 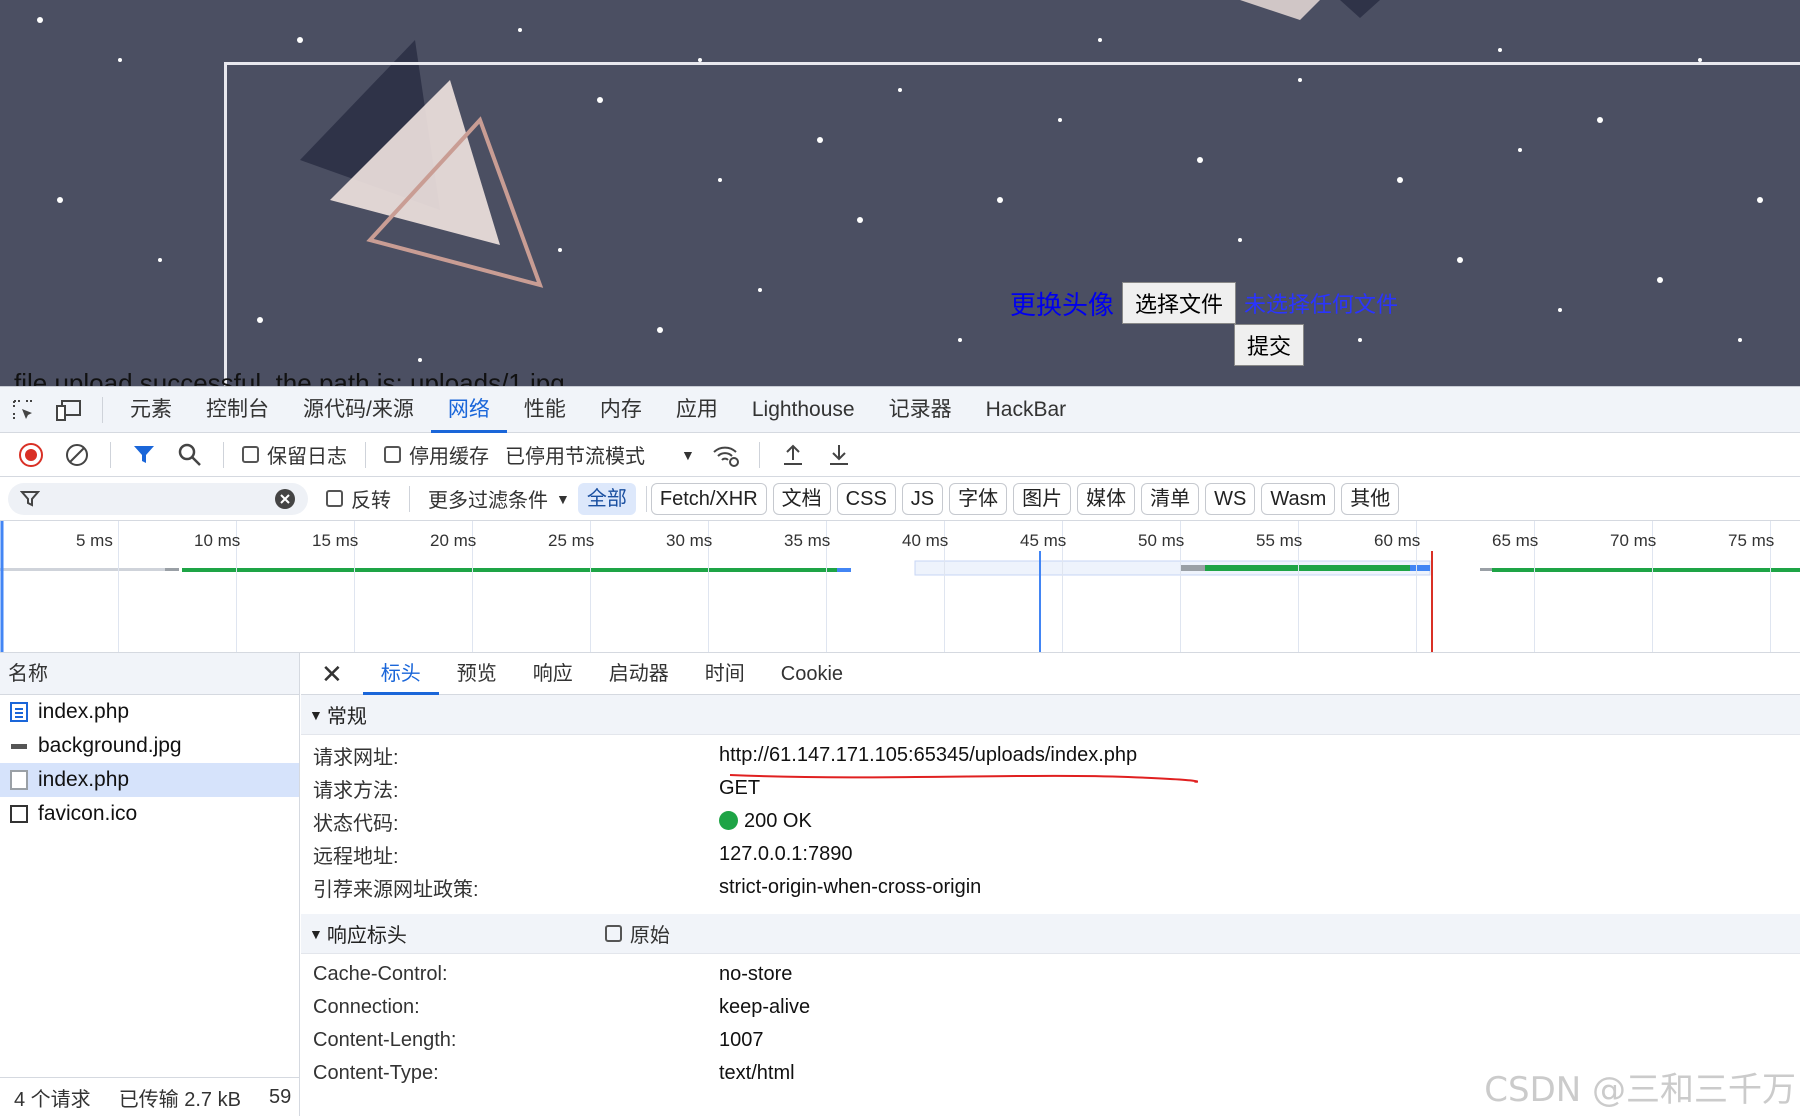 What do you see at coordinates (1230, 498) in the screenshot?
I see `filter-type-ws: WS` at bounding box center [1230, 498].